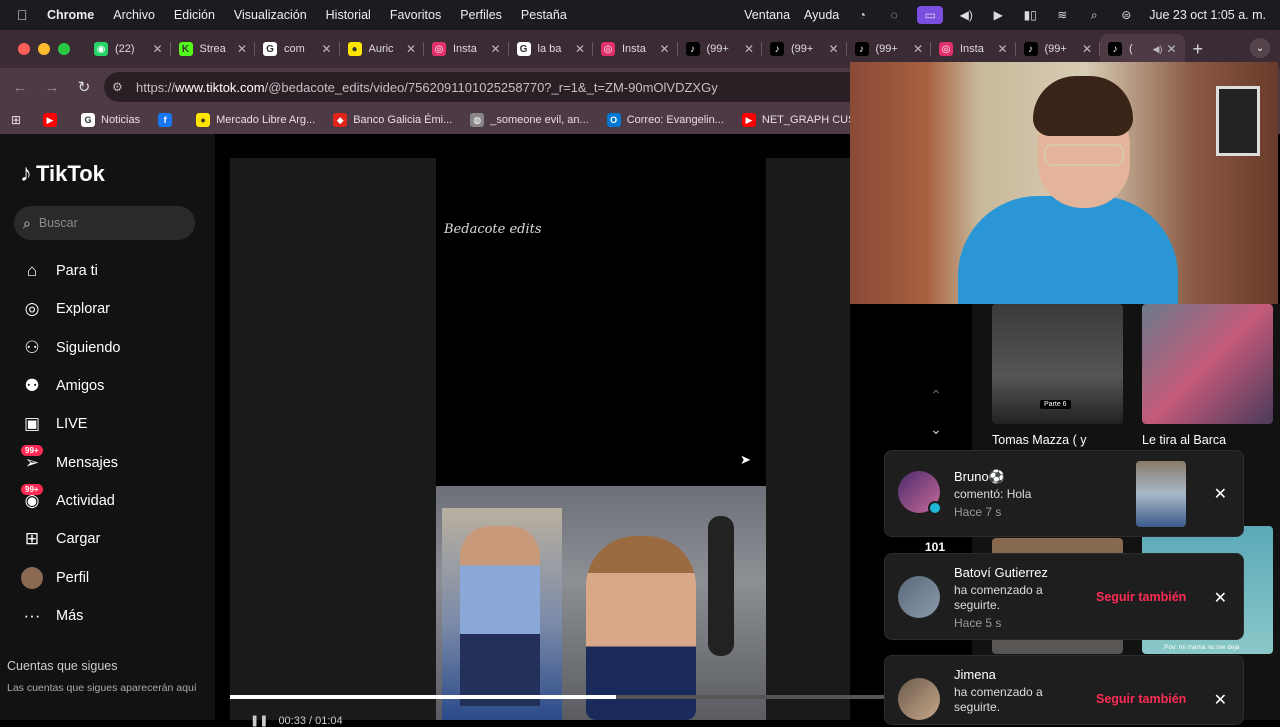 The width and height of the screenshot is (1280, 727). What do you see at coordinates (70, 15) in the screenshot?
I see `menu-chrome: Chrome` at bounding box center [70, 15].